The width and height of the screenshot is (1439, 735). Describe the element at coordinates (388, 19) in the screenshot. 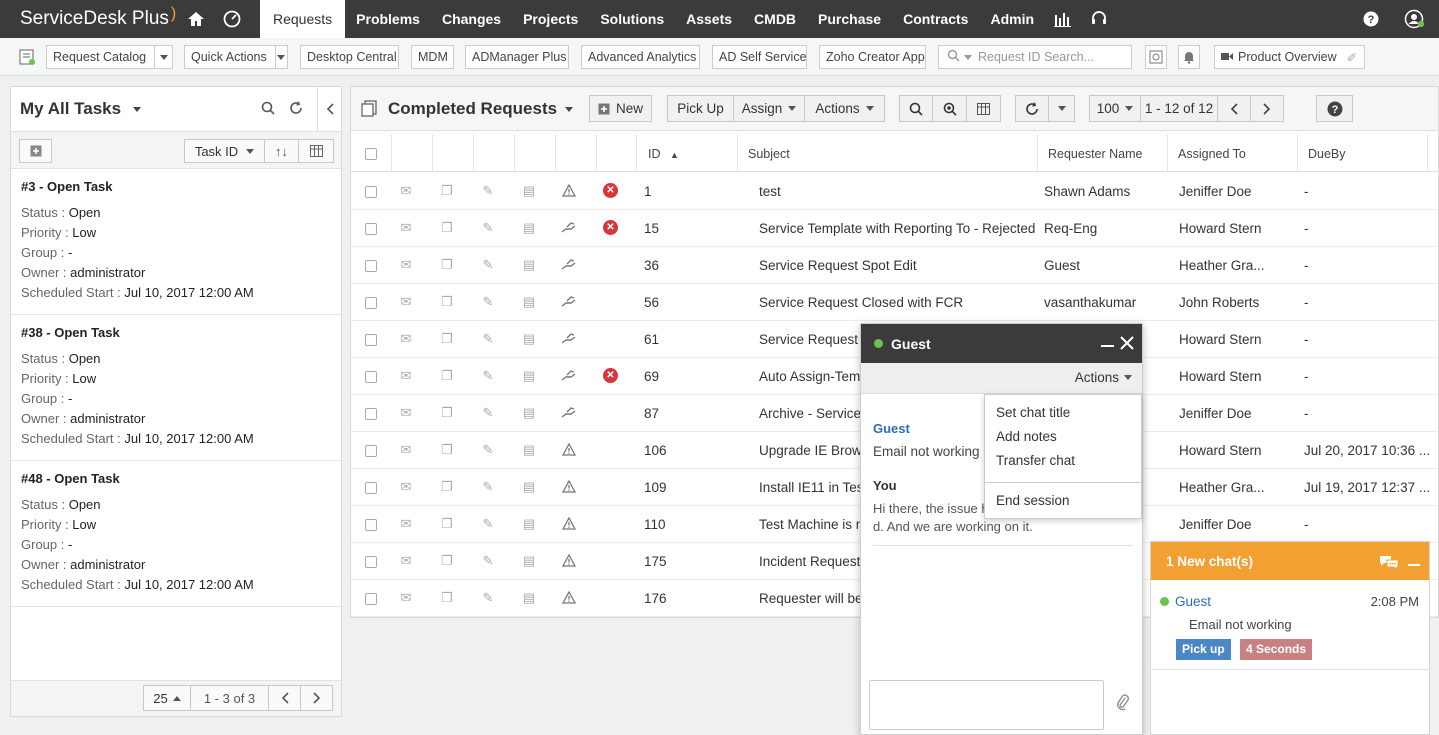

I see `nav-tab-problems: Problems` at that location.